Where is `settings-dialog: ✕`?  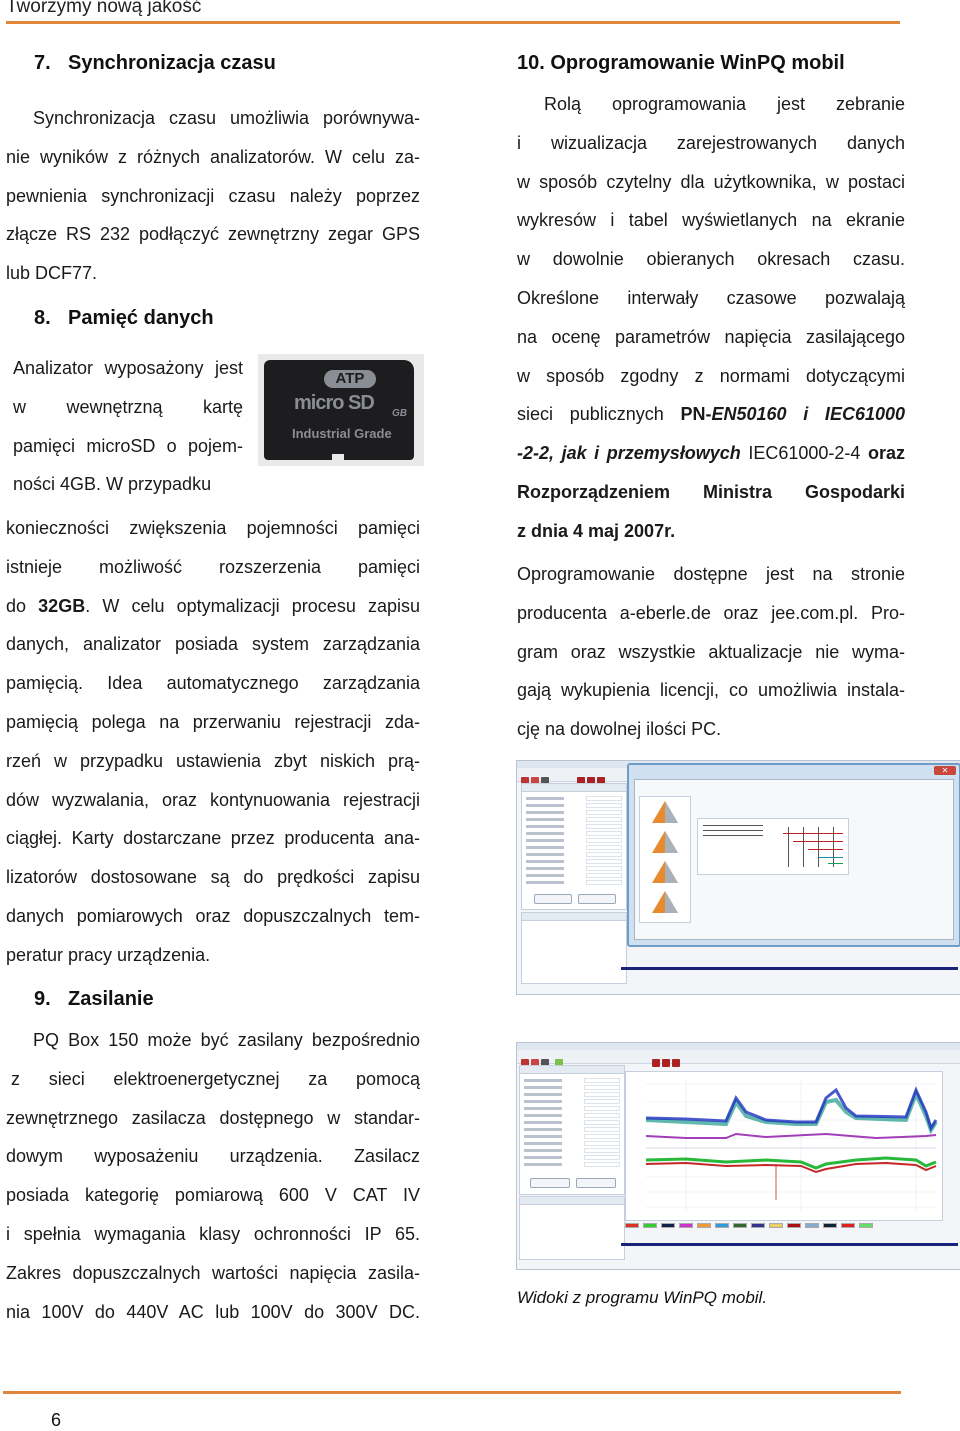 settings-dialog: ✕ is located at coordinates (793, 855).